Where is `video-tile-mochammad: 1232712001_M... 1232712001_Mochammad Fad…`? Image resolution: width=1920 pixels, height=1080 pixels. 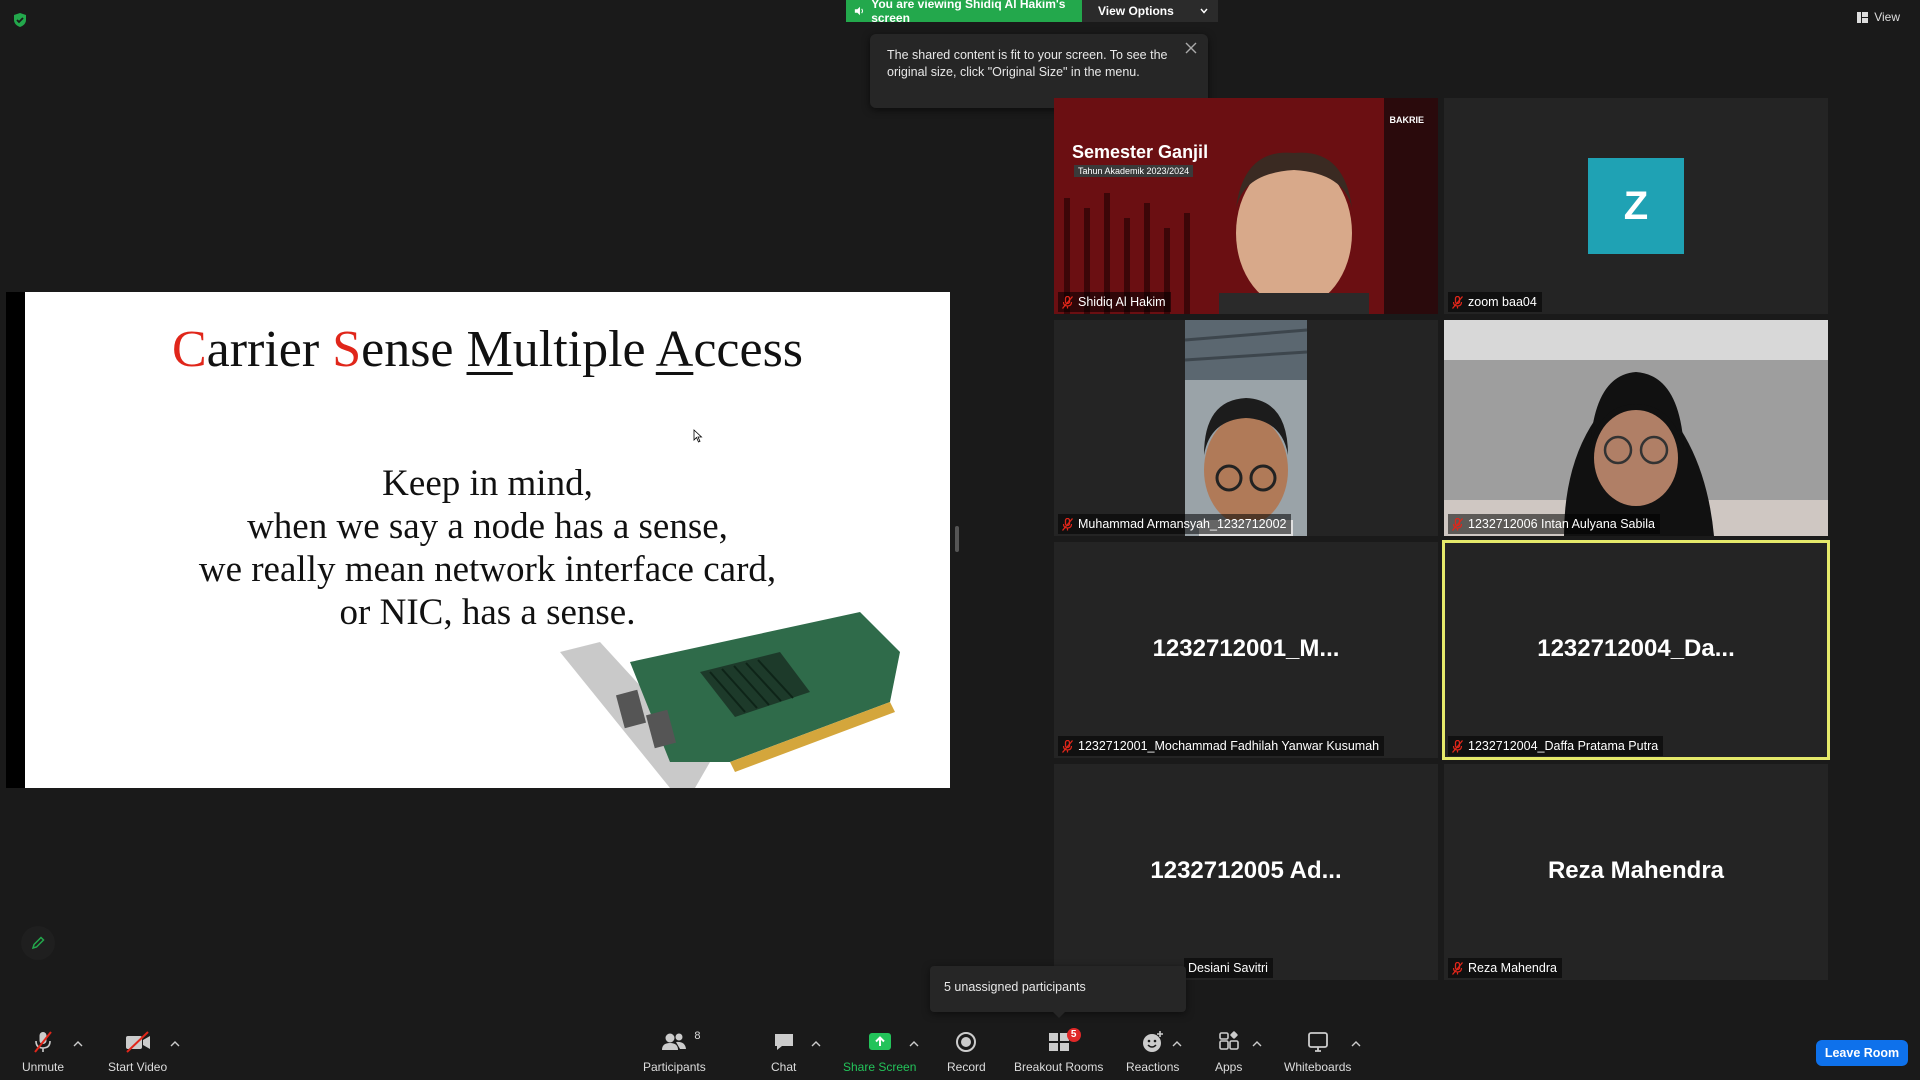
video-tile-mochammad: 1232712001_M... 1232712001_Mochammad Fad… is located at coordinates (1246, 650).